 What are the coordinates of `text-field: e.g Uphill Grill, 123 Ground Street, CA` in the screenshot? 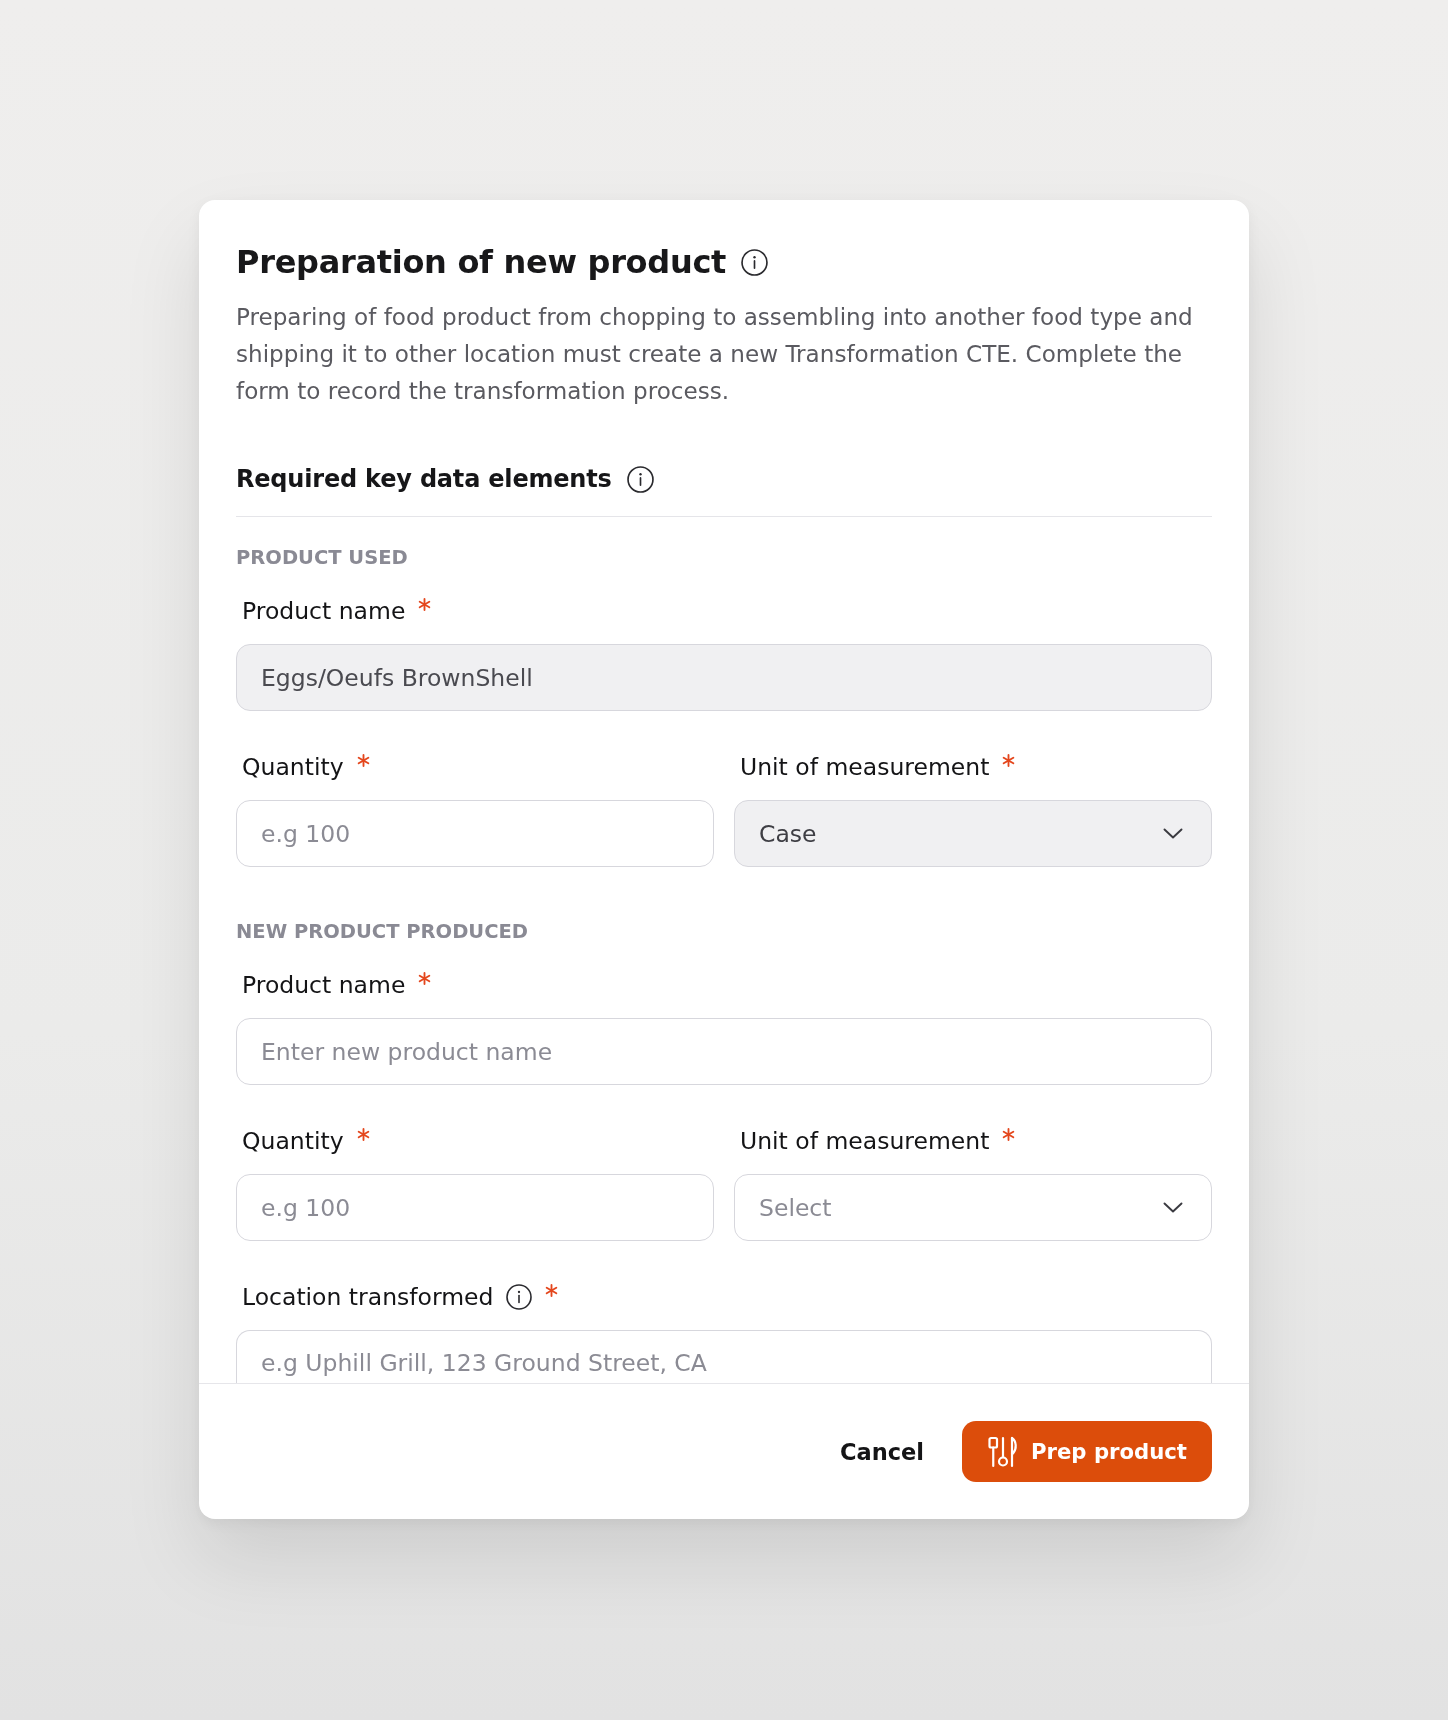 It's located at (724, 1356).